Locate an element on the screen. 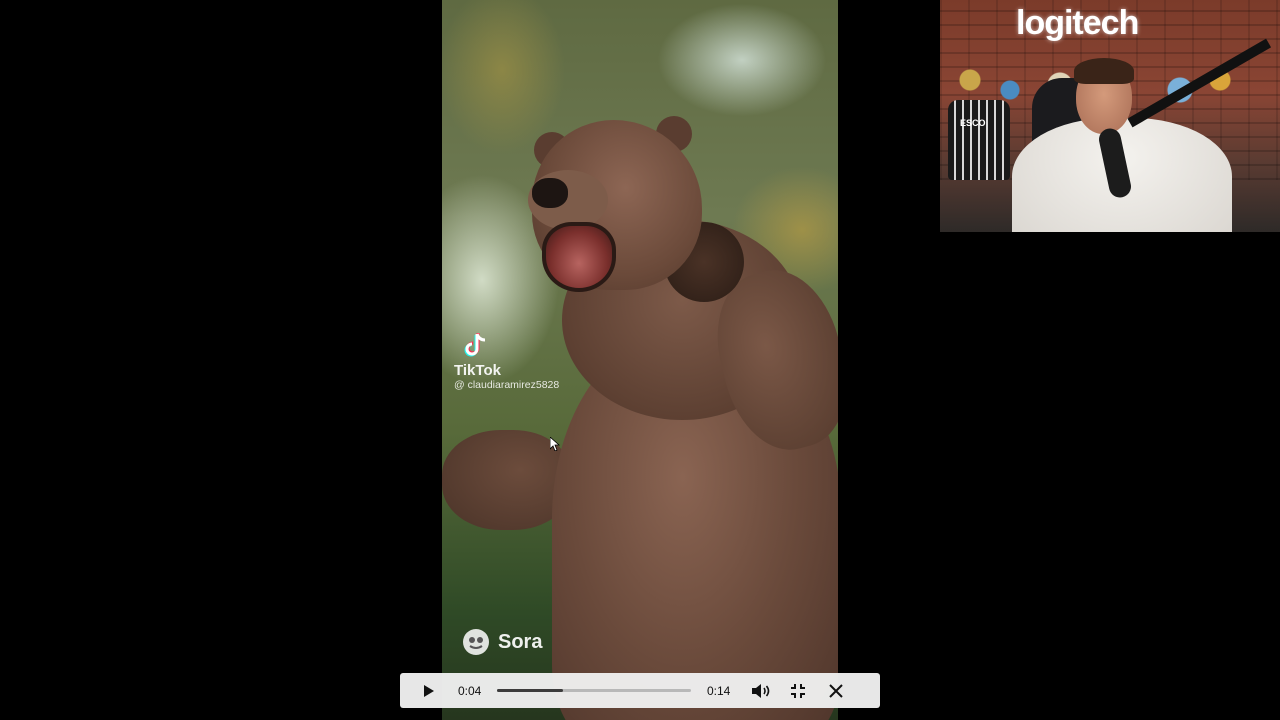 The width and height of the screenshot is (1280, 720). sora-watermark: Sora is located at coordinates (502, 642).